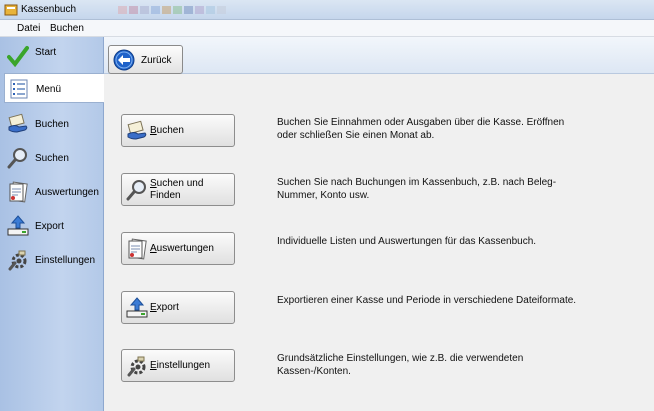 This screenshot has width=654, height=411. I want to click on sidebar-item-start: Start, so click(53, 56).